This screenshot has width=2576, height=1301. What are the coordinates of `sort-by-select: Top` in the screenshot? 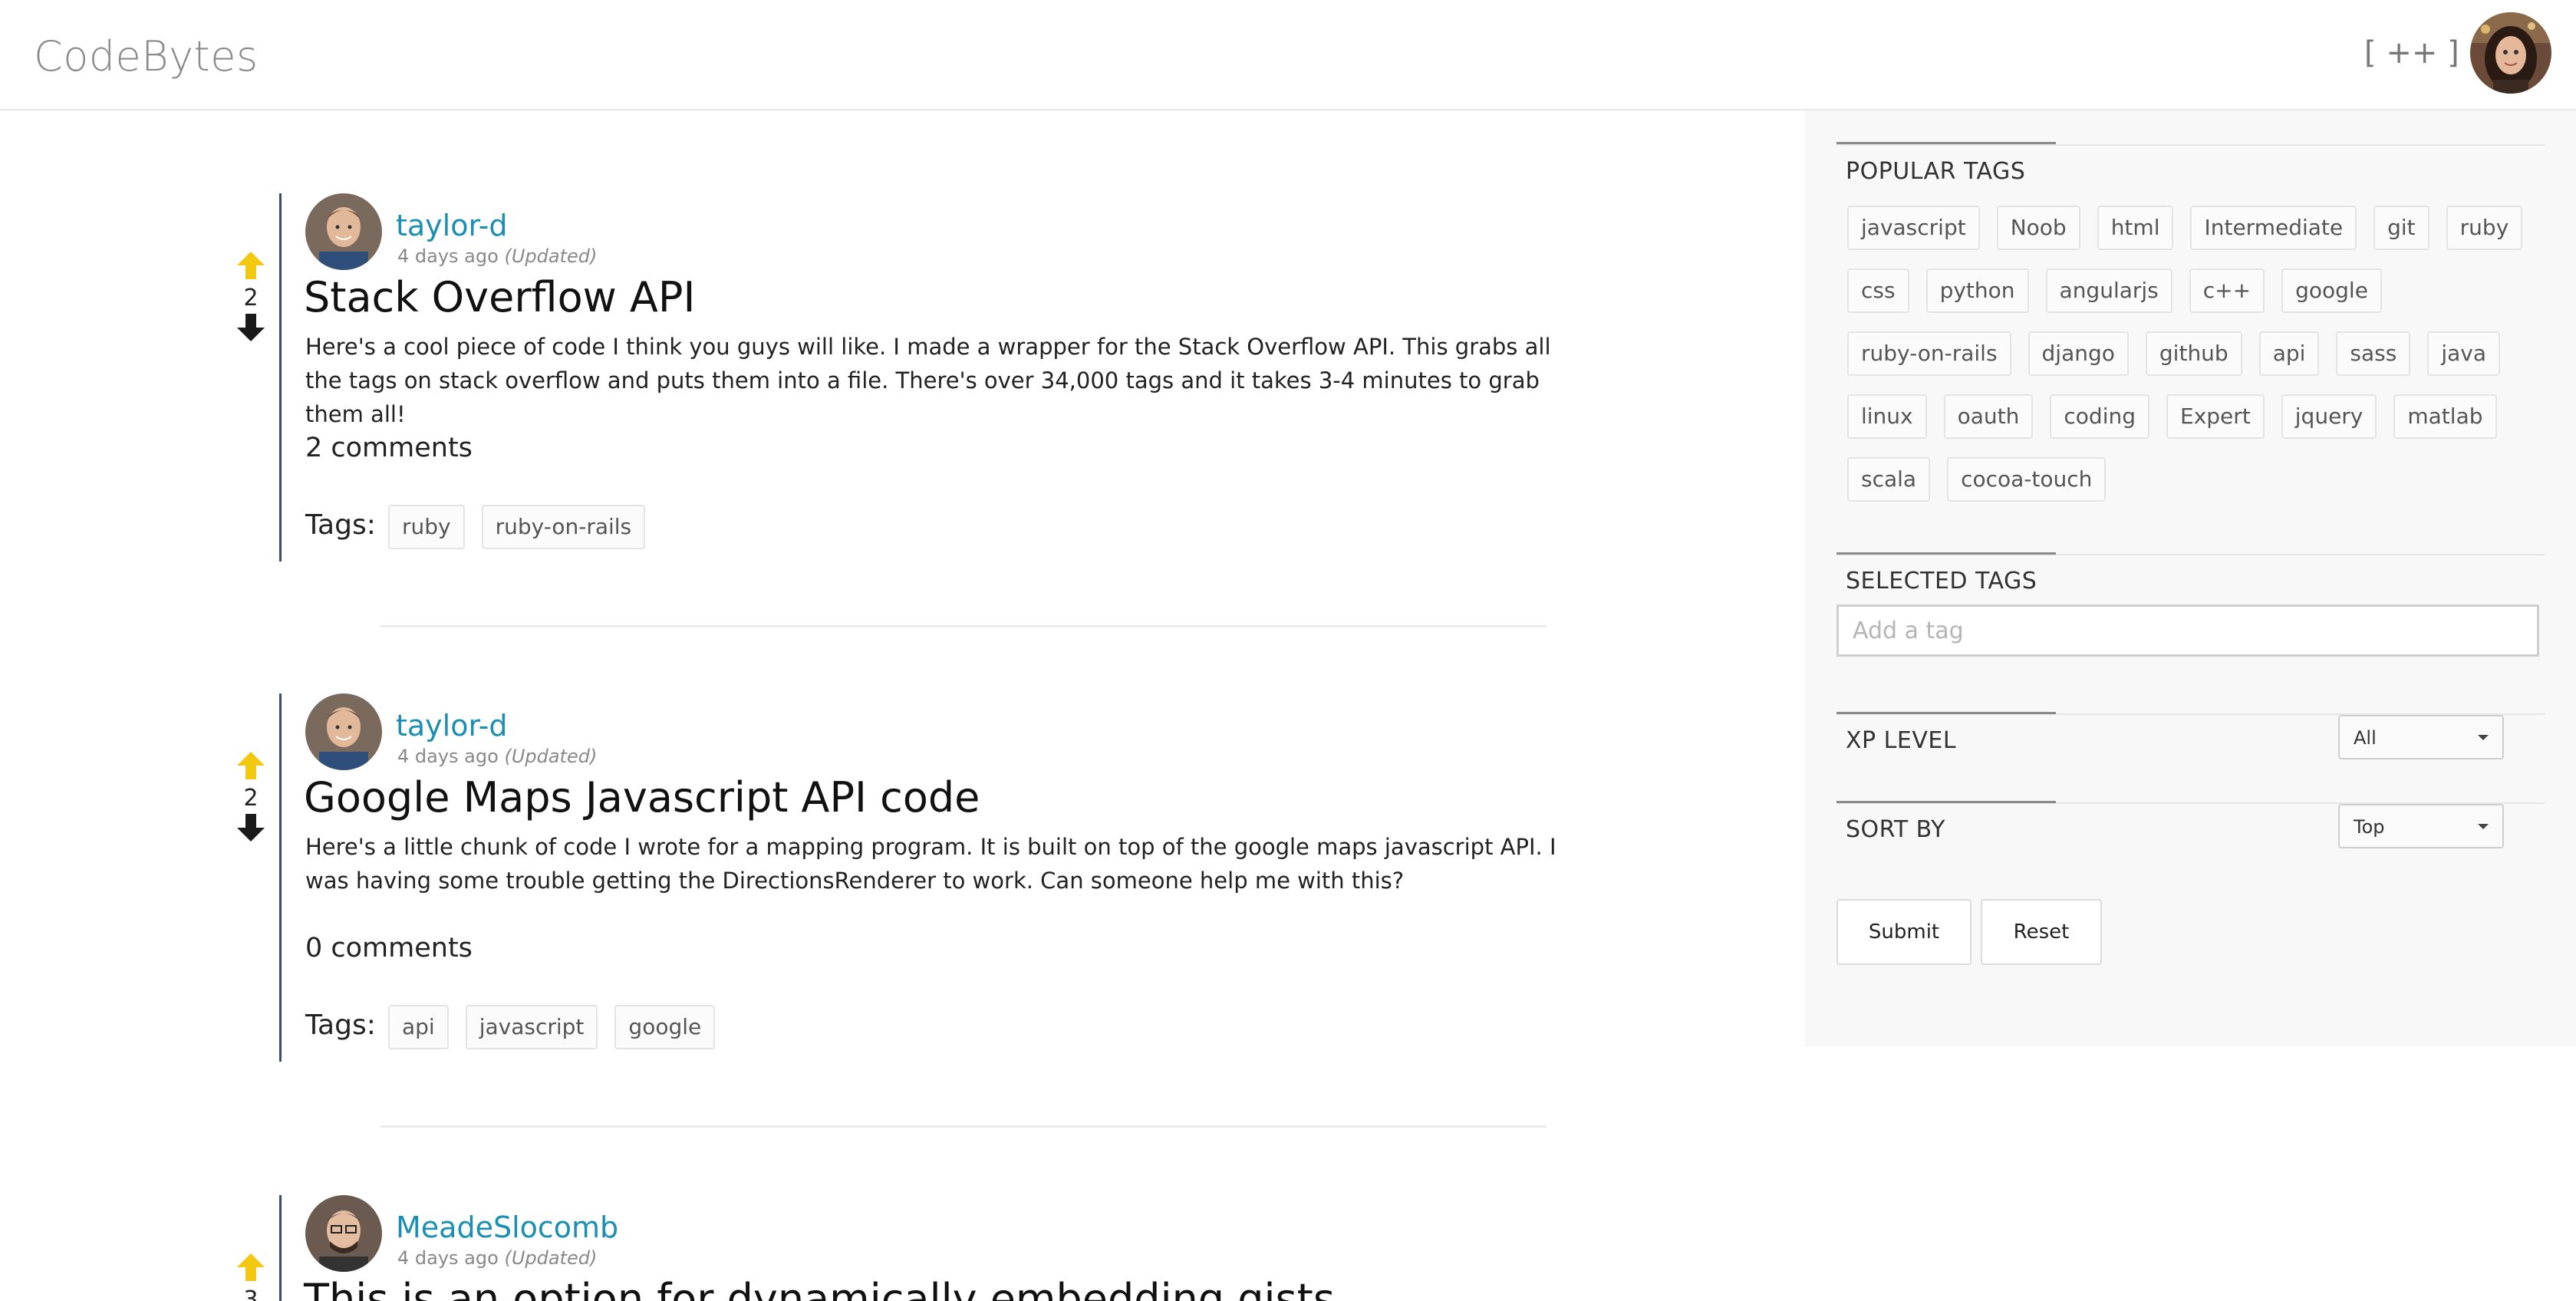 It's located at (2421, 826).